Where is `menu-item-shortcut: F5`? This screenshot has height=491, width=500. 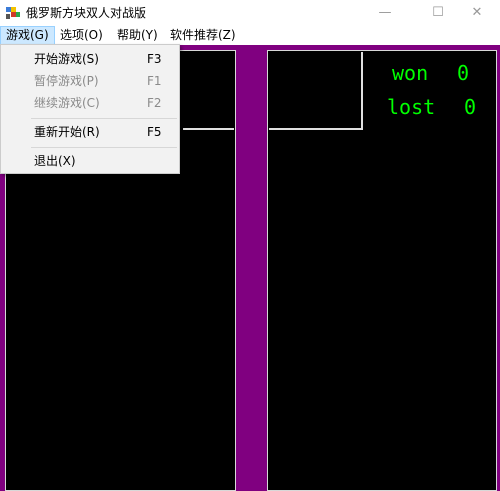 menu-item-shortcut: F5 is located at coordinates (154, 132).